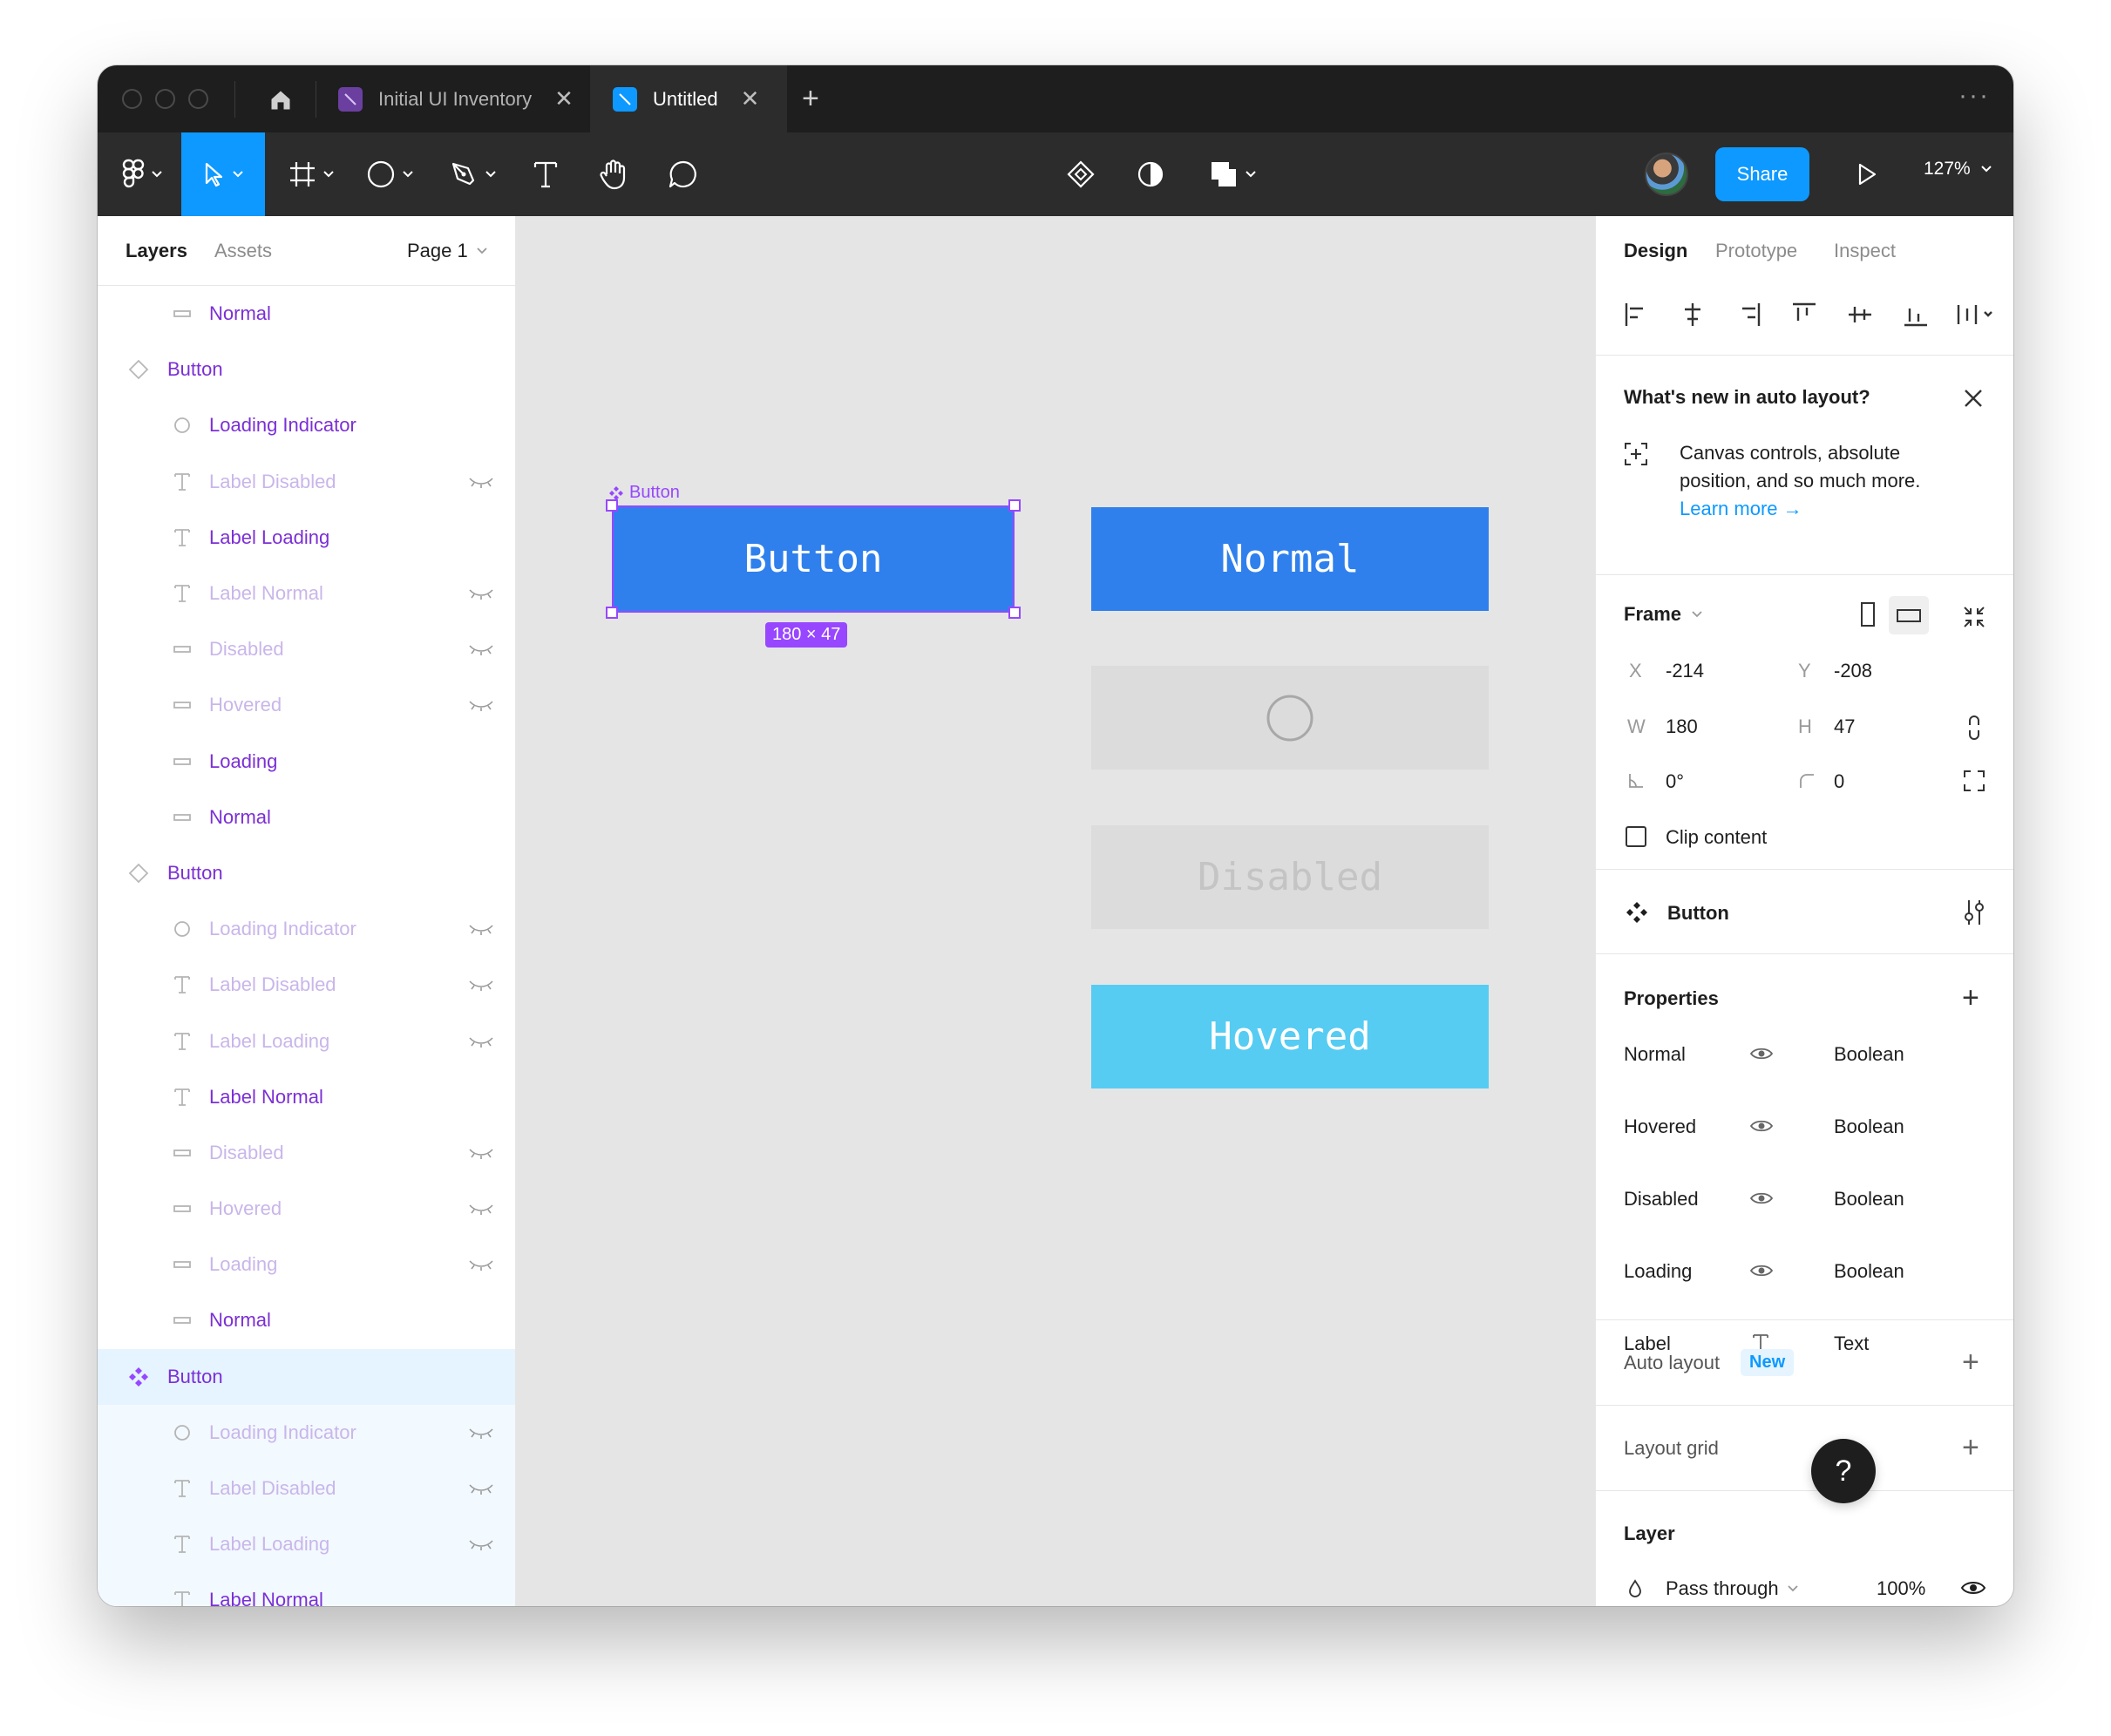  Describe the element at coordinates (1974, 617) in the screenshot. I see `resize-to-fit-icon` at that location.